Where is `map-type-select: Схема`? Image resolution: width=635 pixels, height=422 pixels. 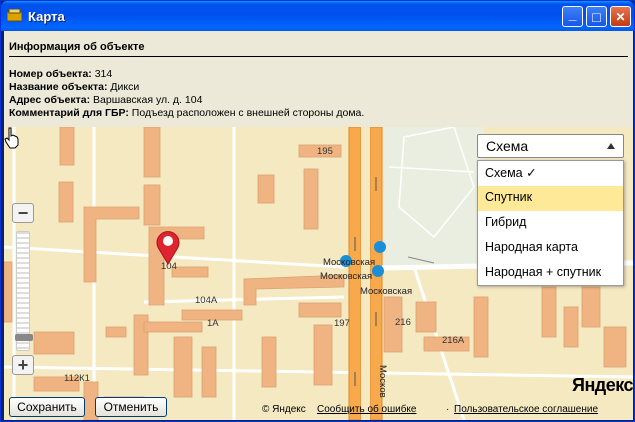 map-type-select: Схема is located at coordinates (550, 146).